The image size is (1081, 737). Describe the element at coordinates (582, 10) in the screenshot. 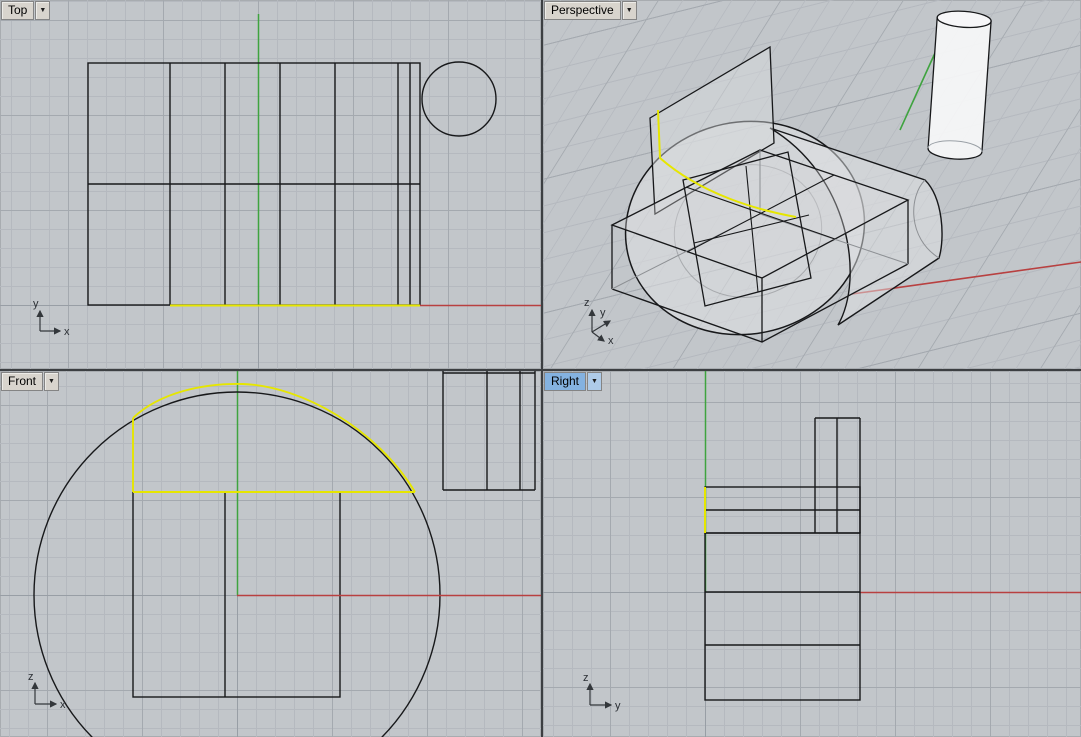

I see `viewport-label-perspective: Perspective` at that location.